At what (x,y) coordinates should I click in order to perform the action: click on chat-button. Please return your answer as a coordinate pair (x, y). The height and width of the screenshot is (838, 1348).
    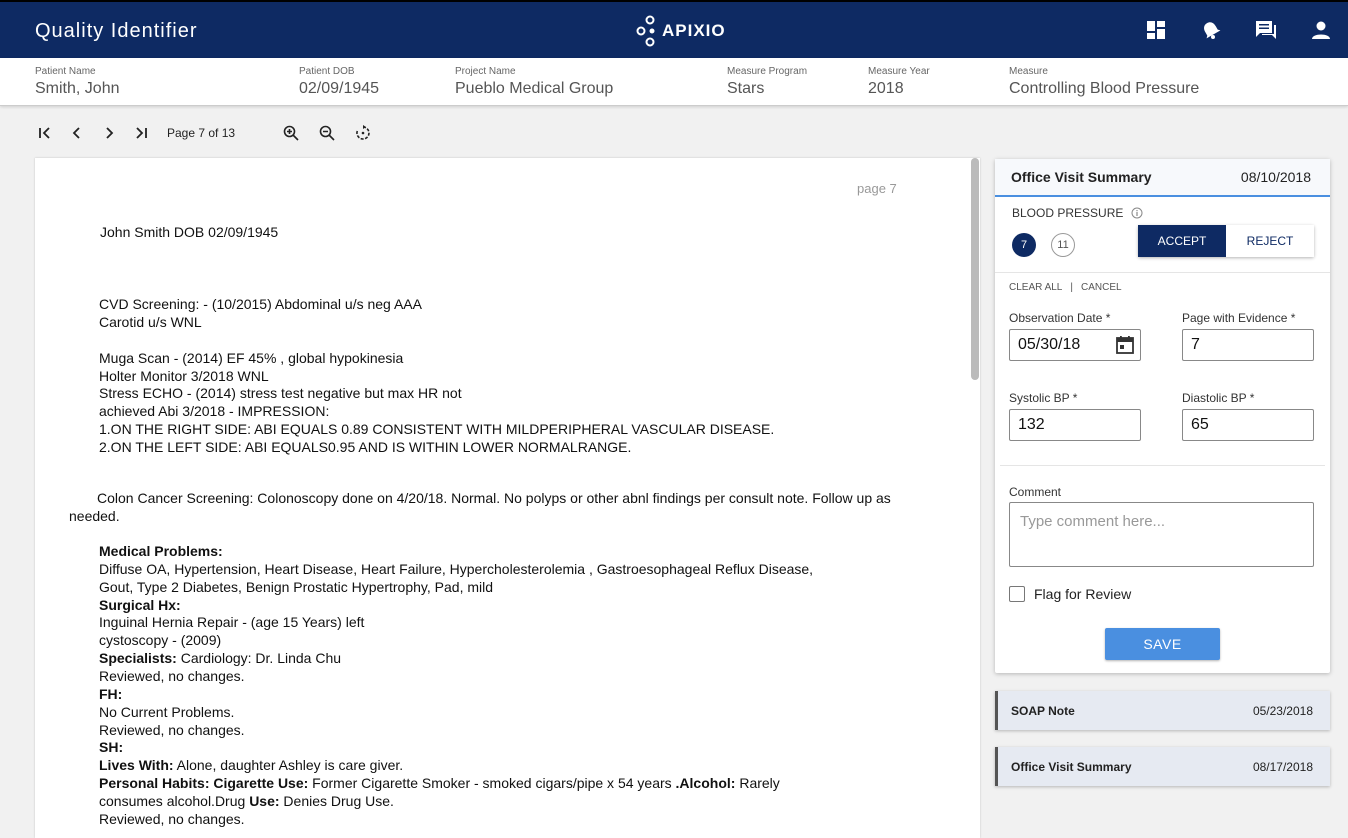
    Looking at the image, I should click on (1265, 30).